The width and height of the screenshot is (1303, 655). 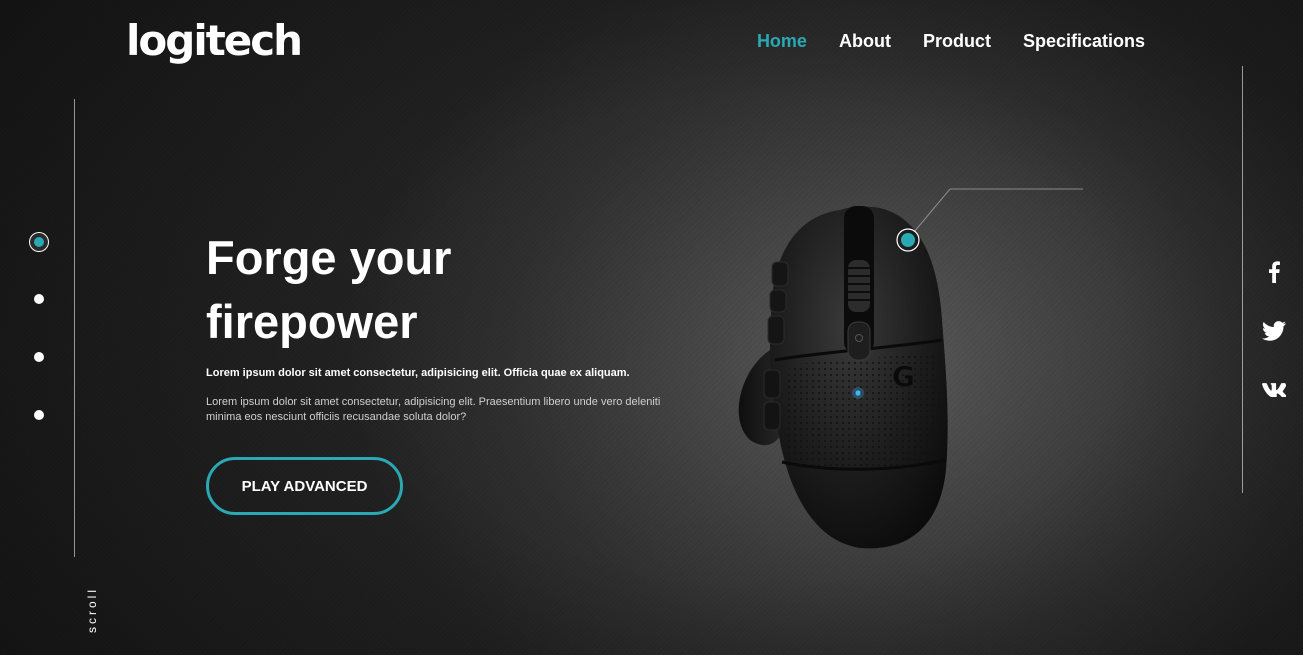 I want to click on twitter-icon, so click(x=1274, y=331).